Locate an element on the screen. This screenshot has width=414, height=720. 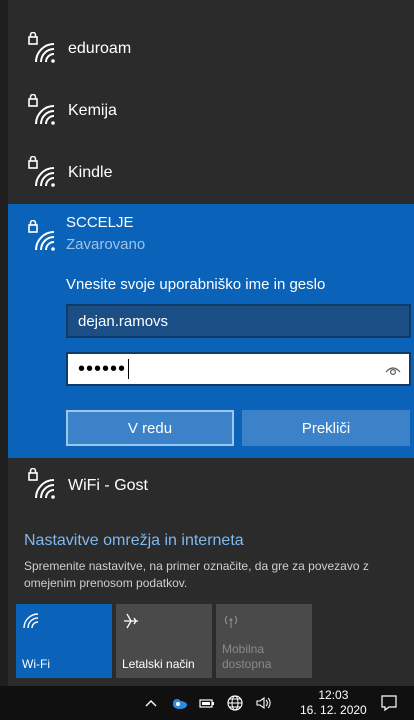
username-input: dejan.ramovs is located at coordinates (238, 321).